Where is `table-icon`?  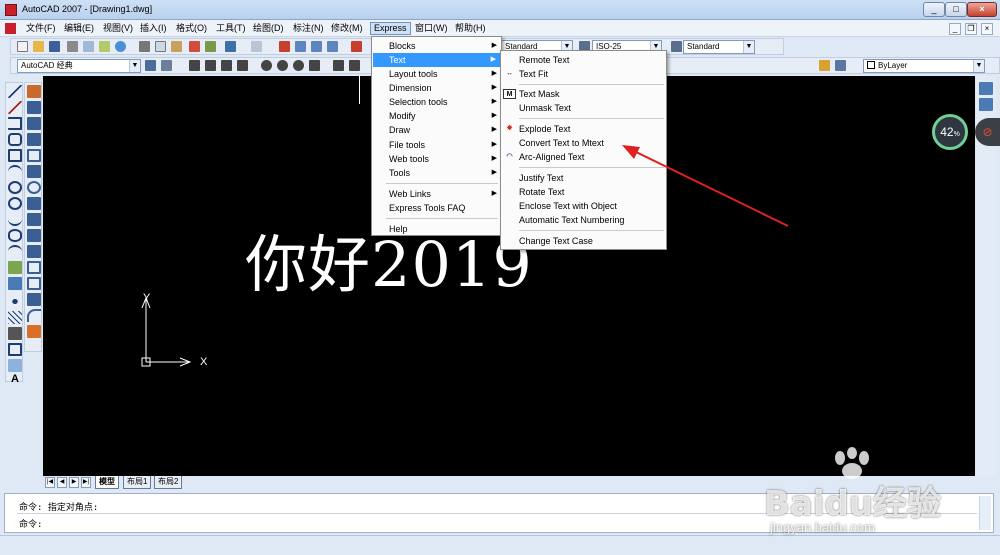 table-icon is located at coordinates (15, 365).